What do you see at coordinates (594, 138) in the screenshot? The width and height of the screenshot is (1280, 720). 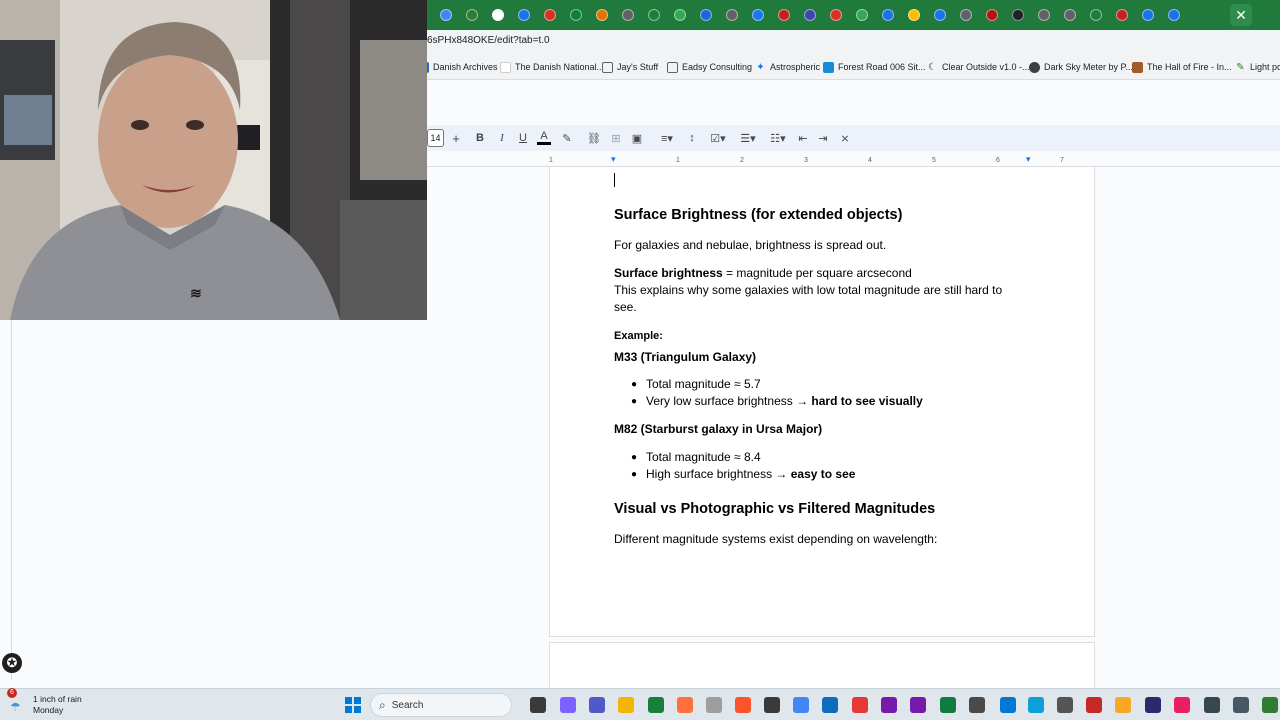 I see `link-icon: ⛓` at bounding box center [594, 138].